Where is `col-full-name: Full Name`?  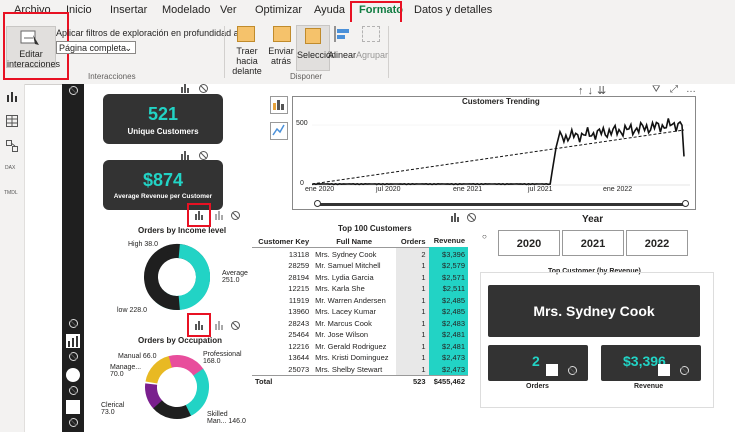
col-full-name: Full Name is located at coordinates (354, 241).